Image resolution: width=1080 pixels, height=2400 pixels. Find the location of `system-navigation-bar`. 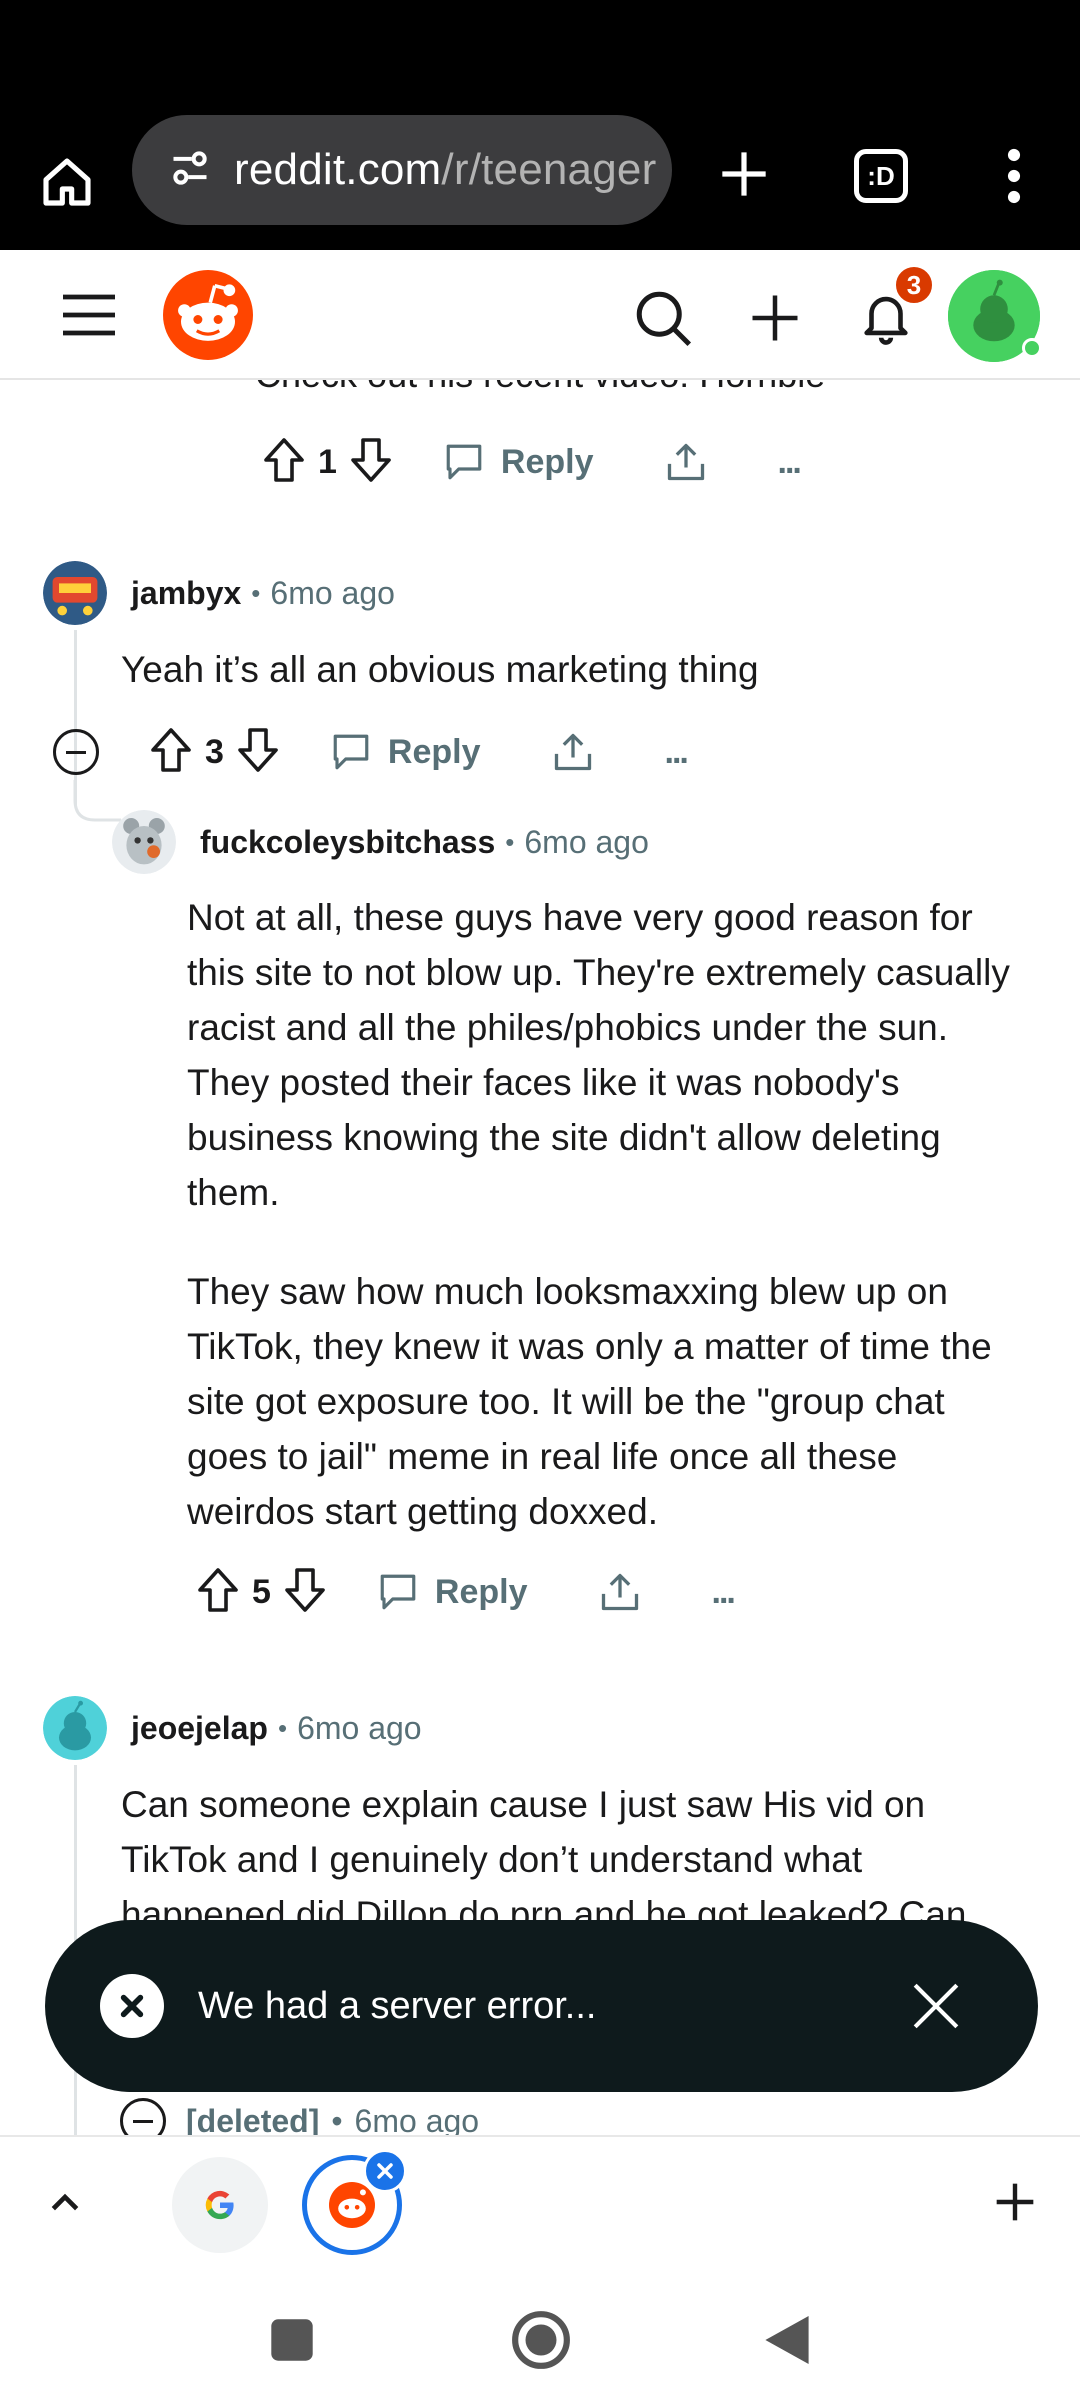

system-navigation-bar is located at coordinates (540, 2335).